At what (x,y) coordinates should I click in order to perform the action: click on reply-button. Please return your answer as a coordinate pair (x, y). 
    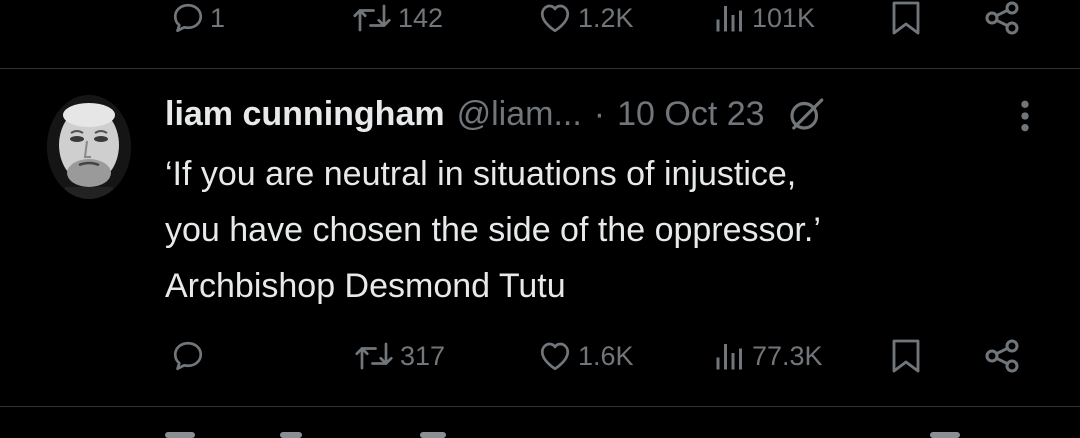
    Looking at the image, I should click on (188, 356).